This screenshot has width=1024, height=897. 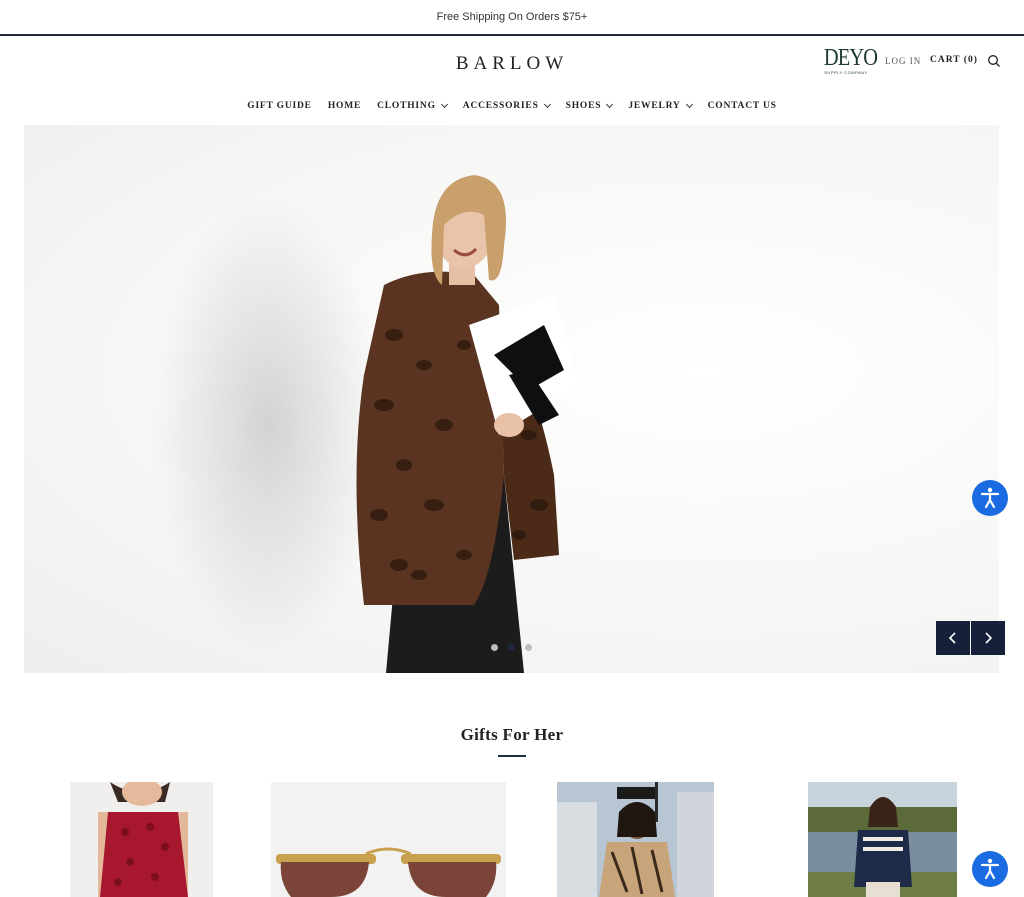 I want to click on partner-logo: DEYO SUPPLY COMPANY, so click(x=849, y=60).